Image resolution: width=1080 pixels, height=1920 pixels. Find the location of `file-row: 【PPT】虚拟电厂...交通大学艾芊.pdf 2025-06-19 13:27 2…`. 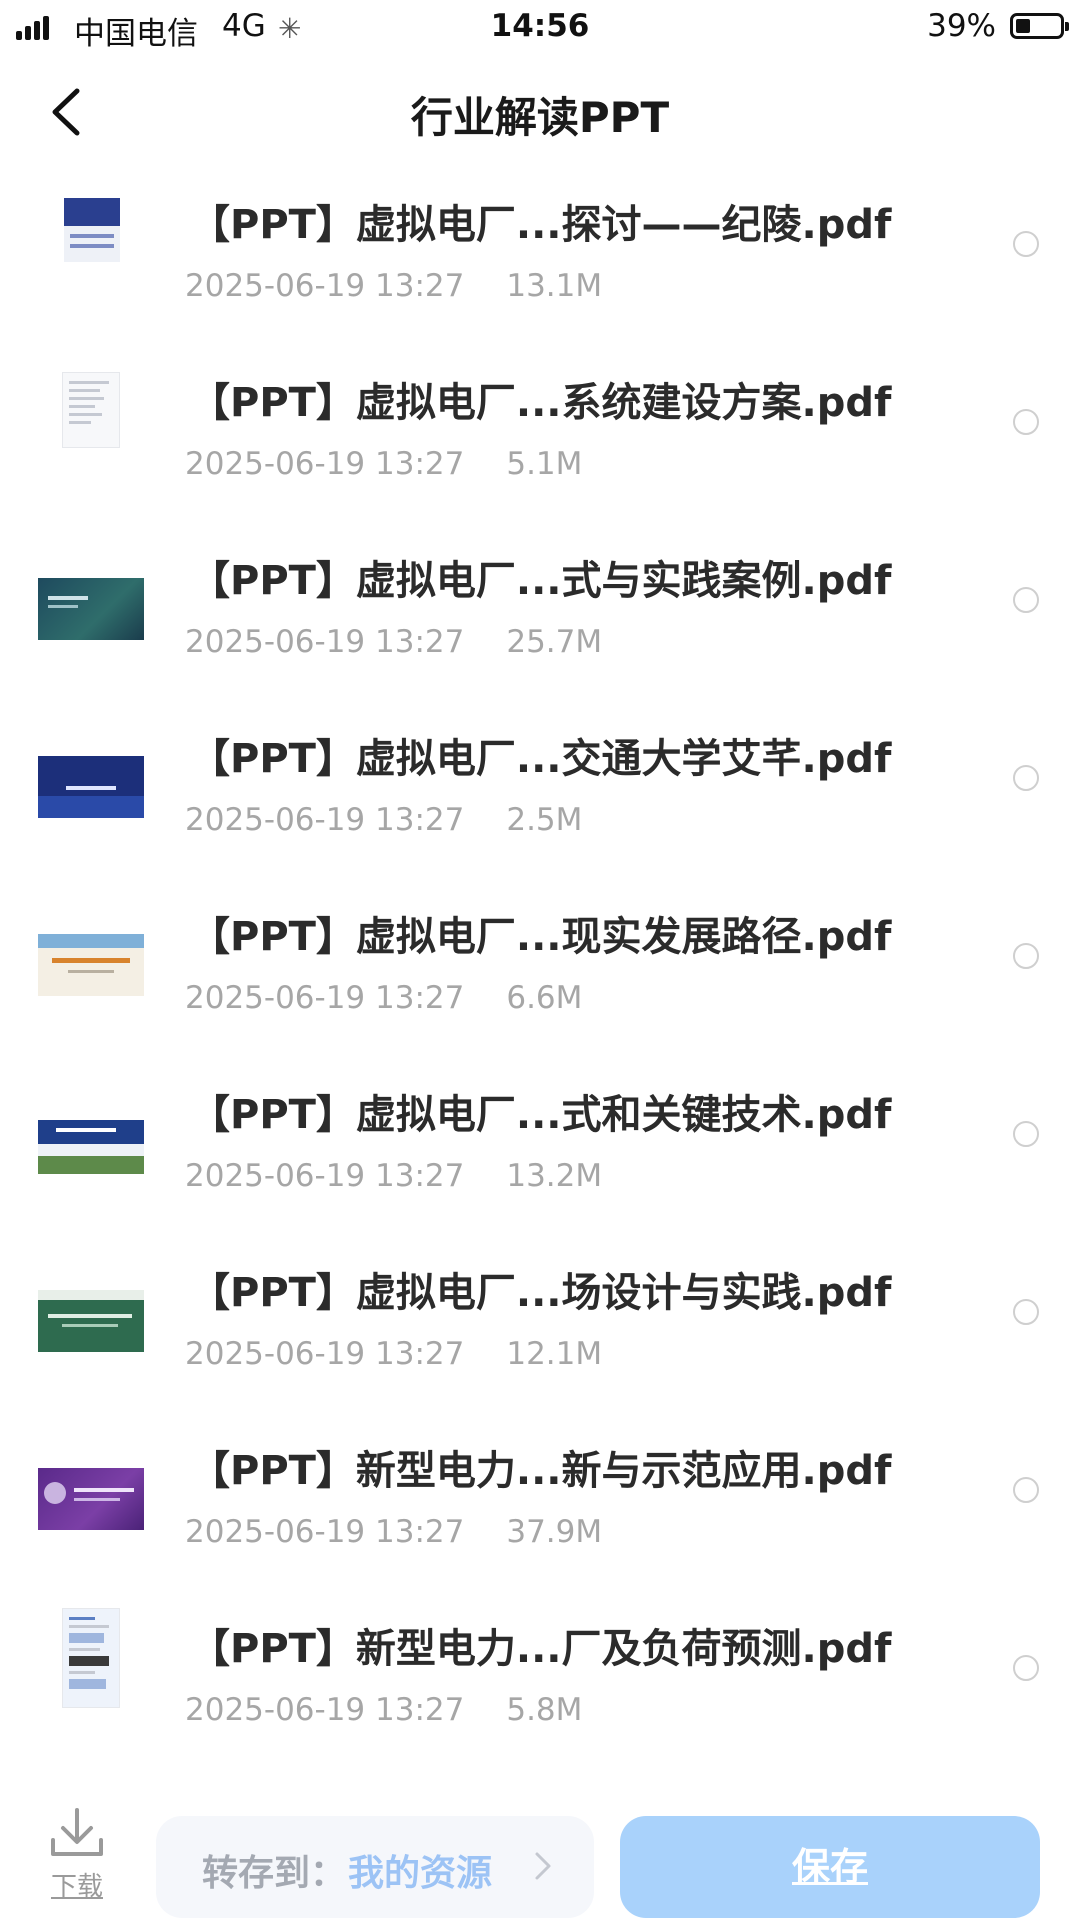

file-row: 【PPT】虚拟电厂...交通大学艾芊.pdf 2025-06-19 13:27 2… is located at coordinates (540, 793).